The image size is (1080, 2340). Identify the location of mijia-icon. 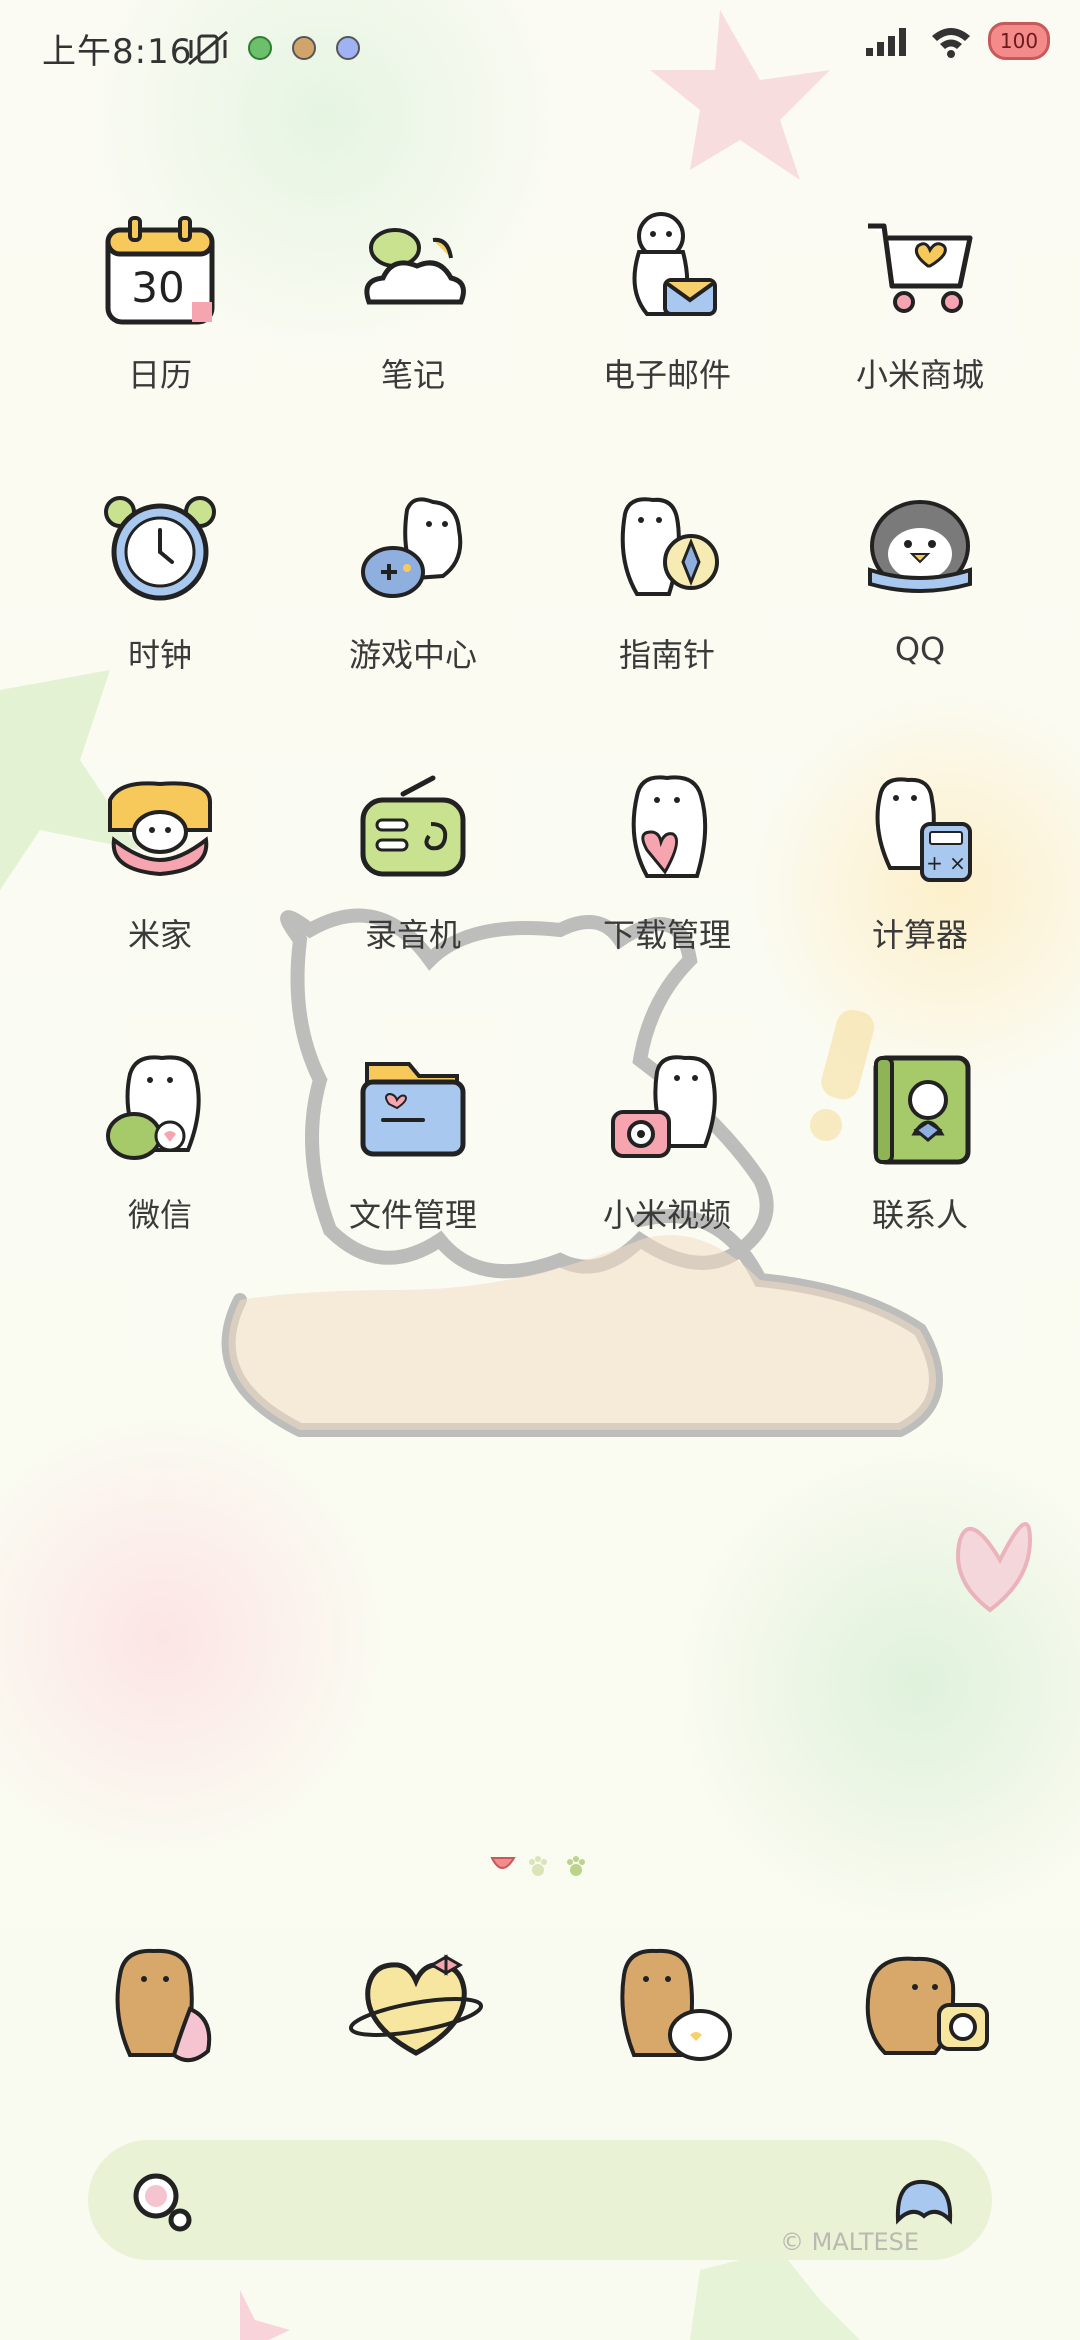
(160, 829).